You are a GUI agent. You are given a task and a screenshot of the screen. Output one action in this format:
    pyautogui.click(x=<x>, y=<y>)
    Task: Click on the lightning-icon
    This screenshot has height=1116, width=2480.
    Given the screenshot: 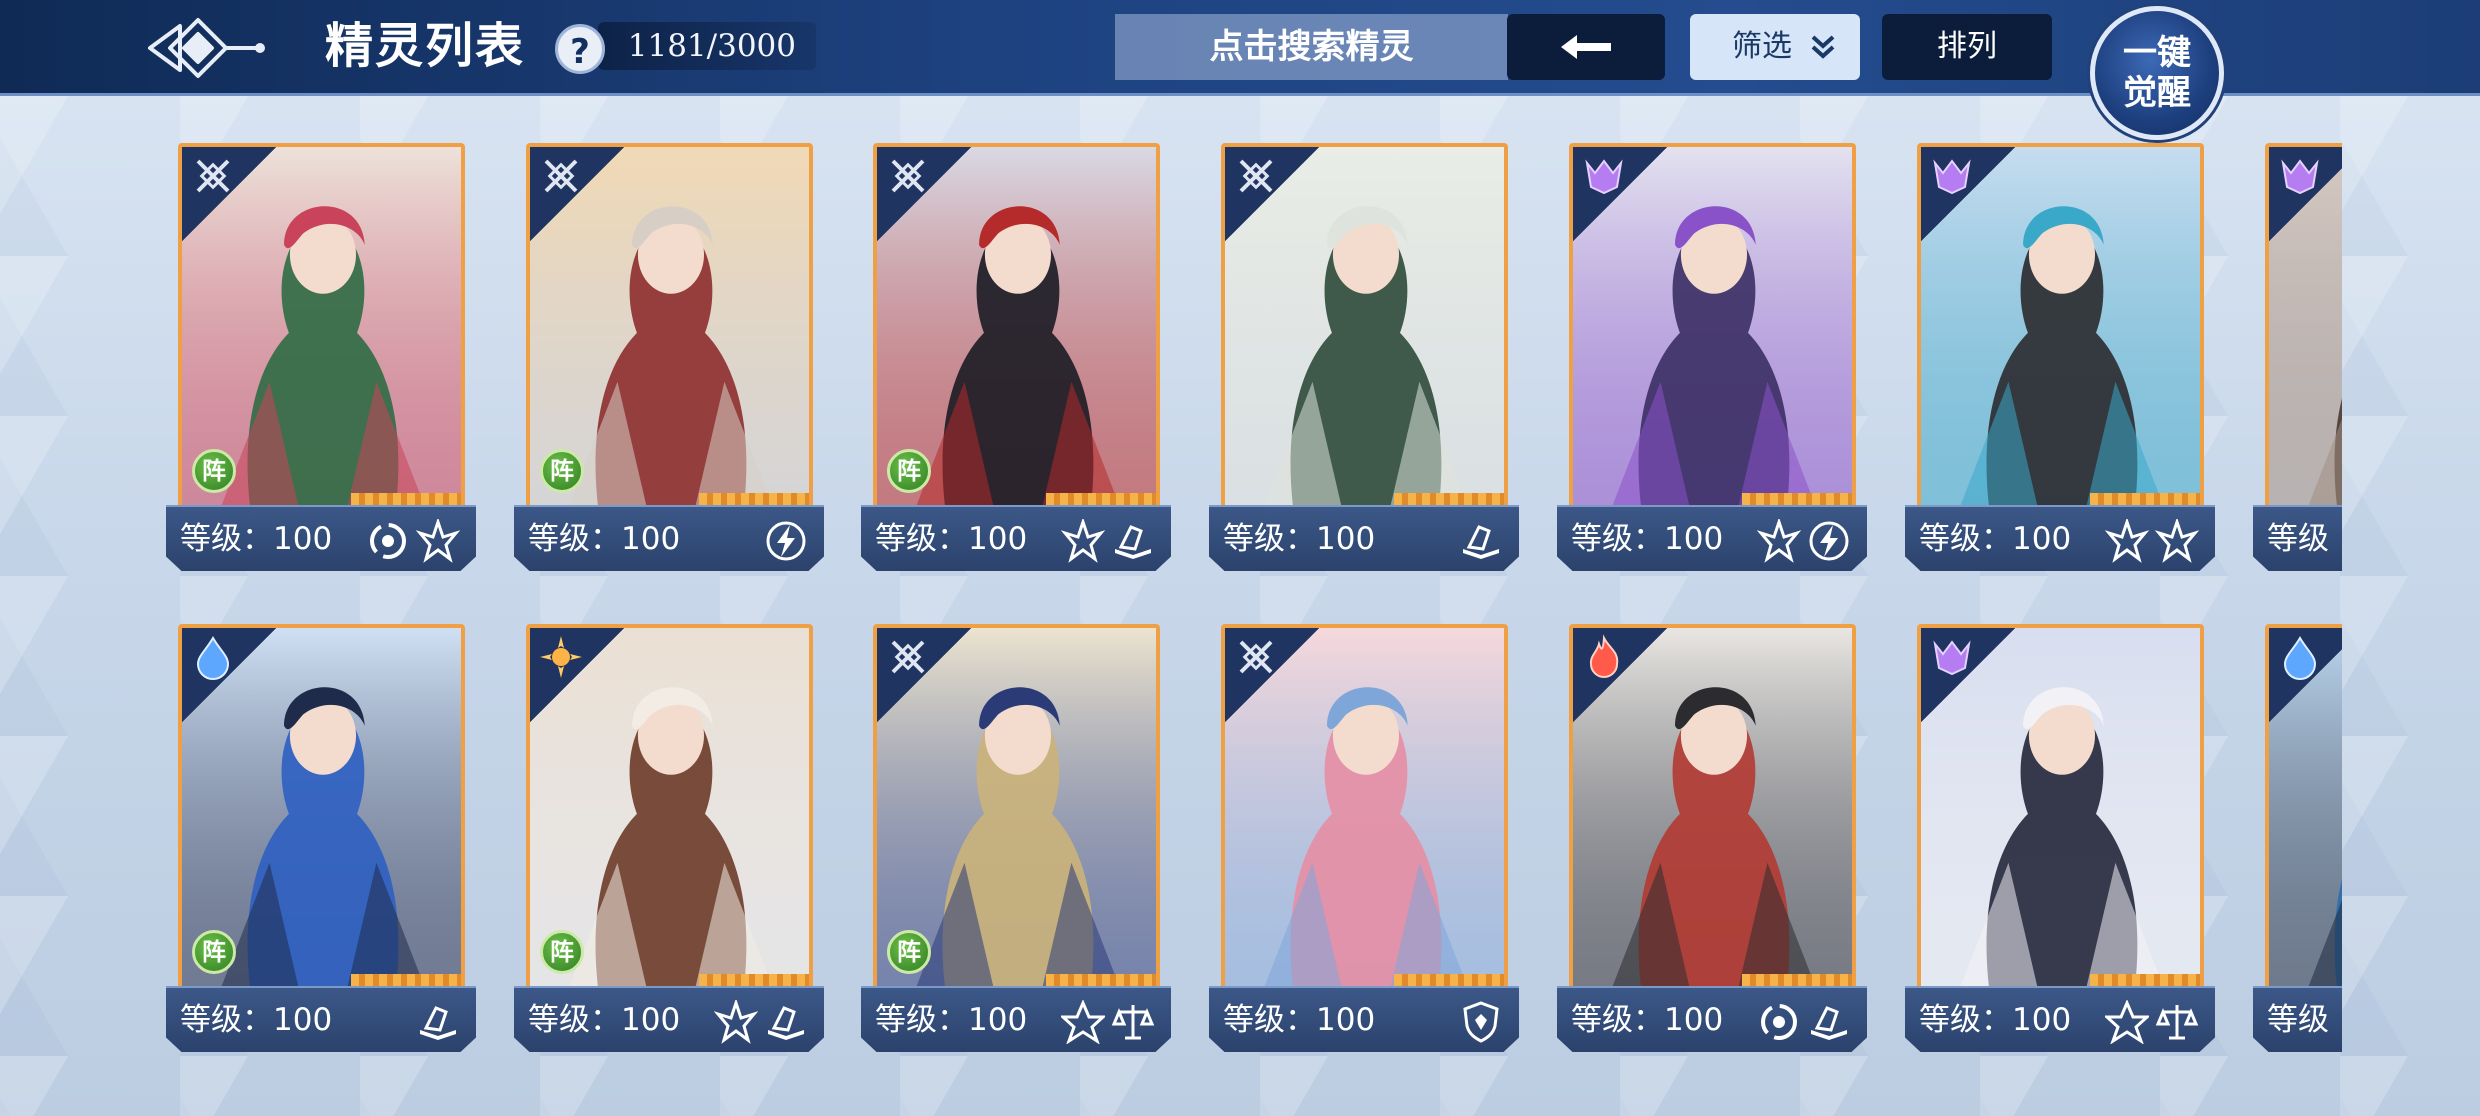 What is the action you would take?
    pyautogui.click(x=1829, y=541)
    